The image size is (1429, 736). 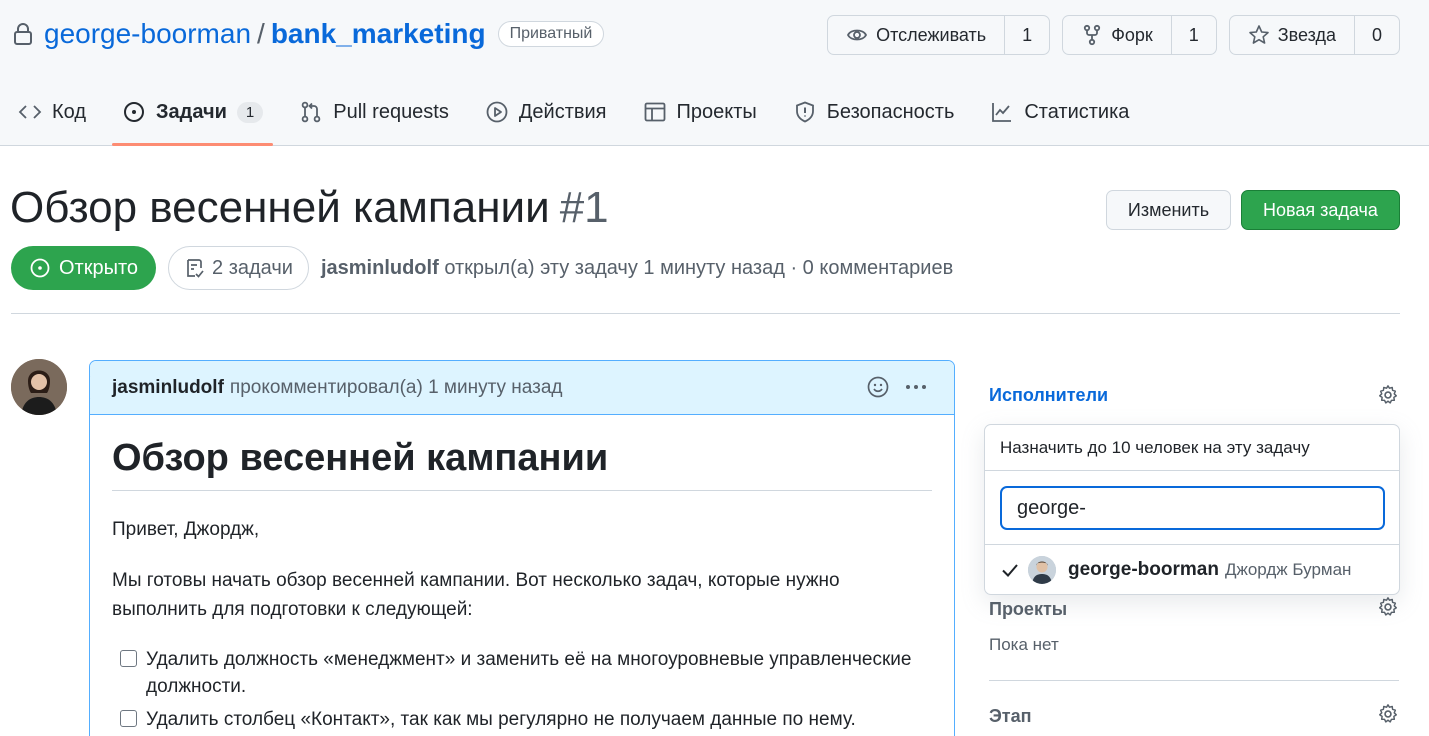 I want to click on comment-action: прокомментировал(а) 1 минуту назад, so click(x=396, y=387).